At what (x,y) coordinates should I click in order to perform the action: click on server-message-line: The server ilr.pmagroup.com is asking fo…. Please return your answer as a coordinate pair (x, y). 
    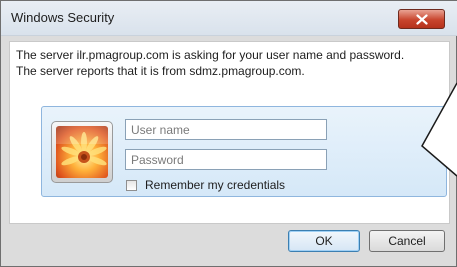
    Looking at the image, I should click on (210, 55).